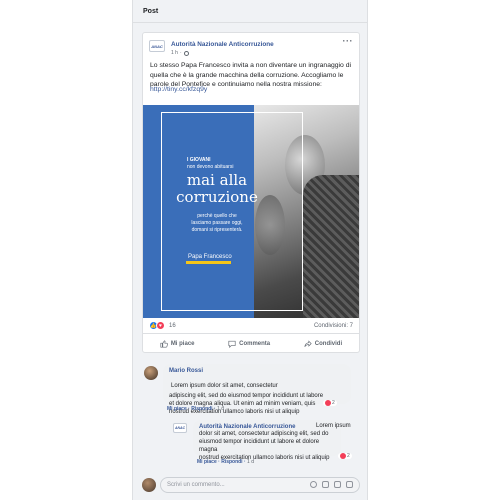 This screenshot has width=500, height=500. Describe the element at coordinates (333, 403) in the screenshot. I see `comment-reaction-count: 2` at that location.